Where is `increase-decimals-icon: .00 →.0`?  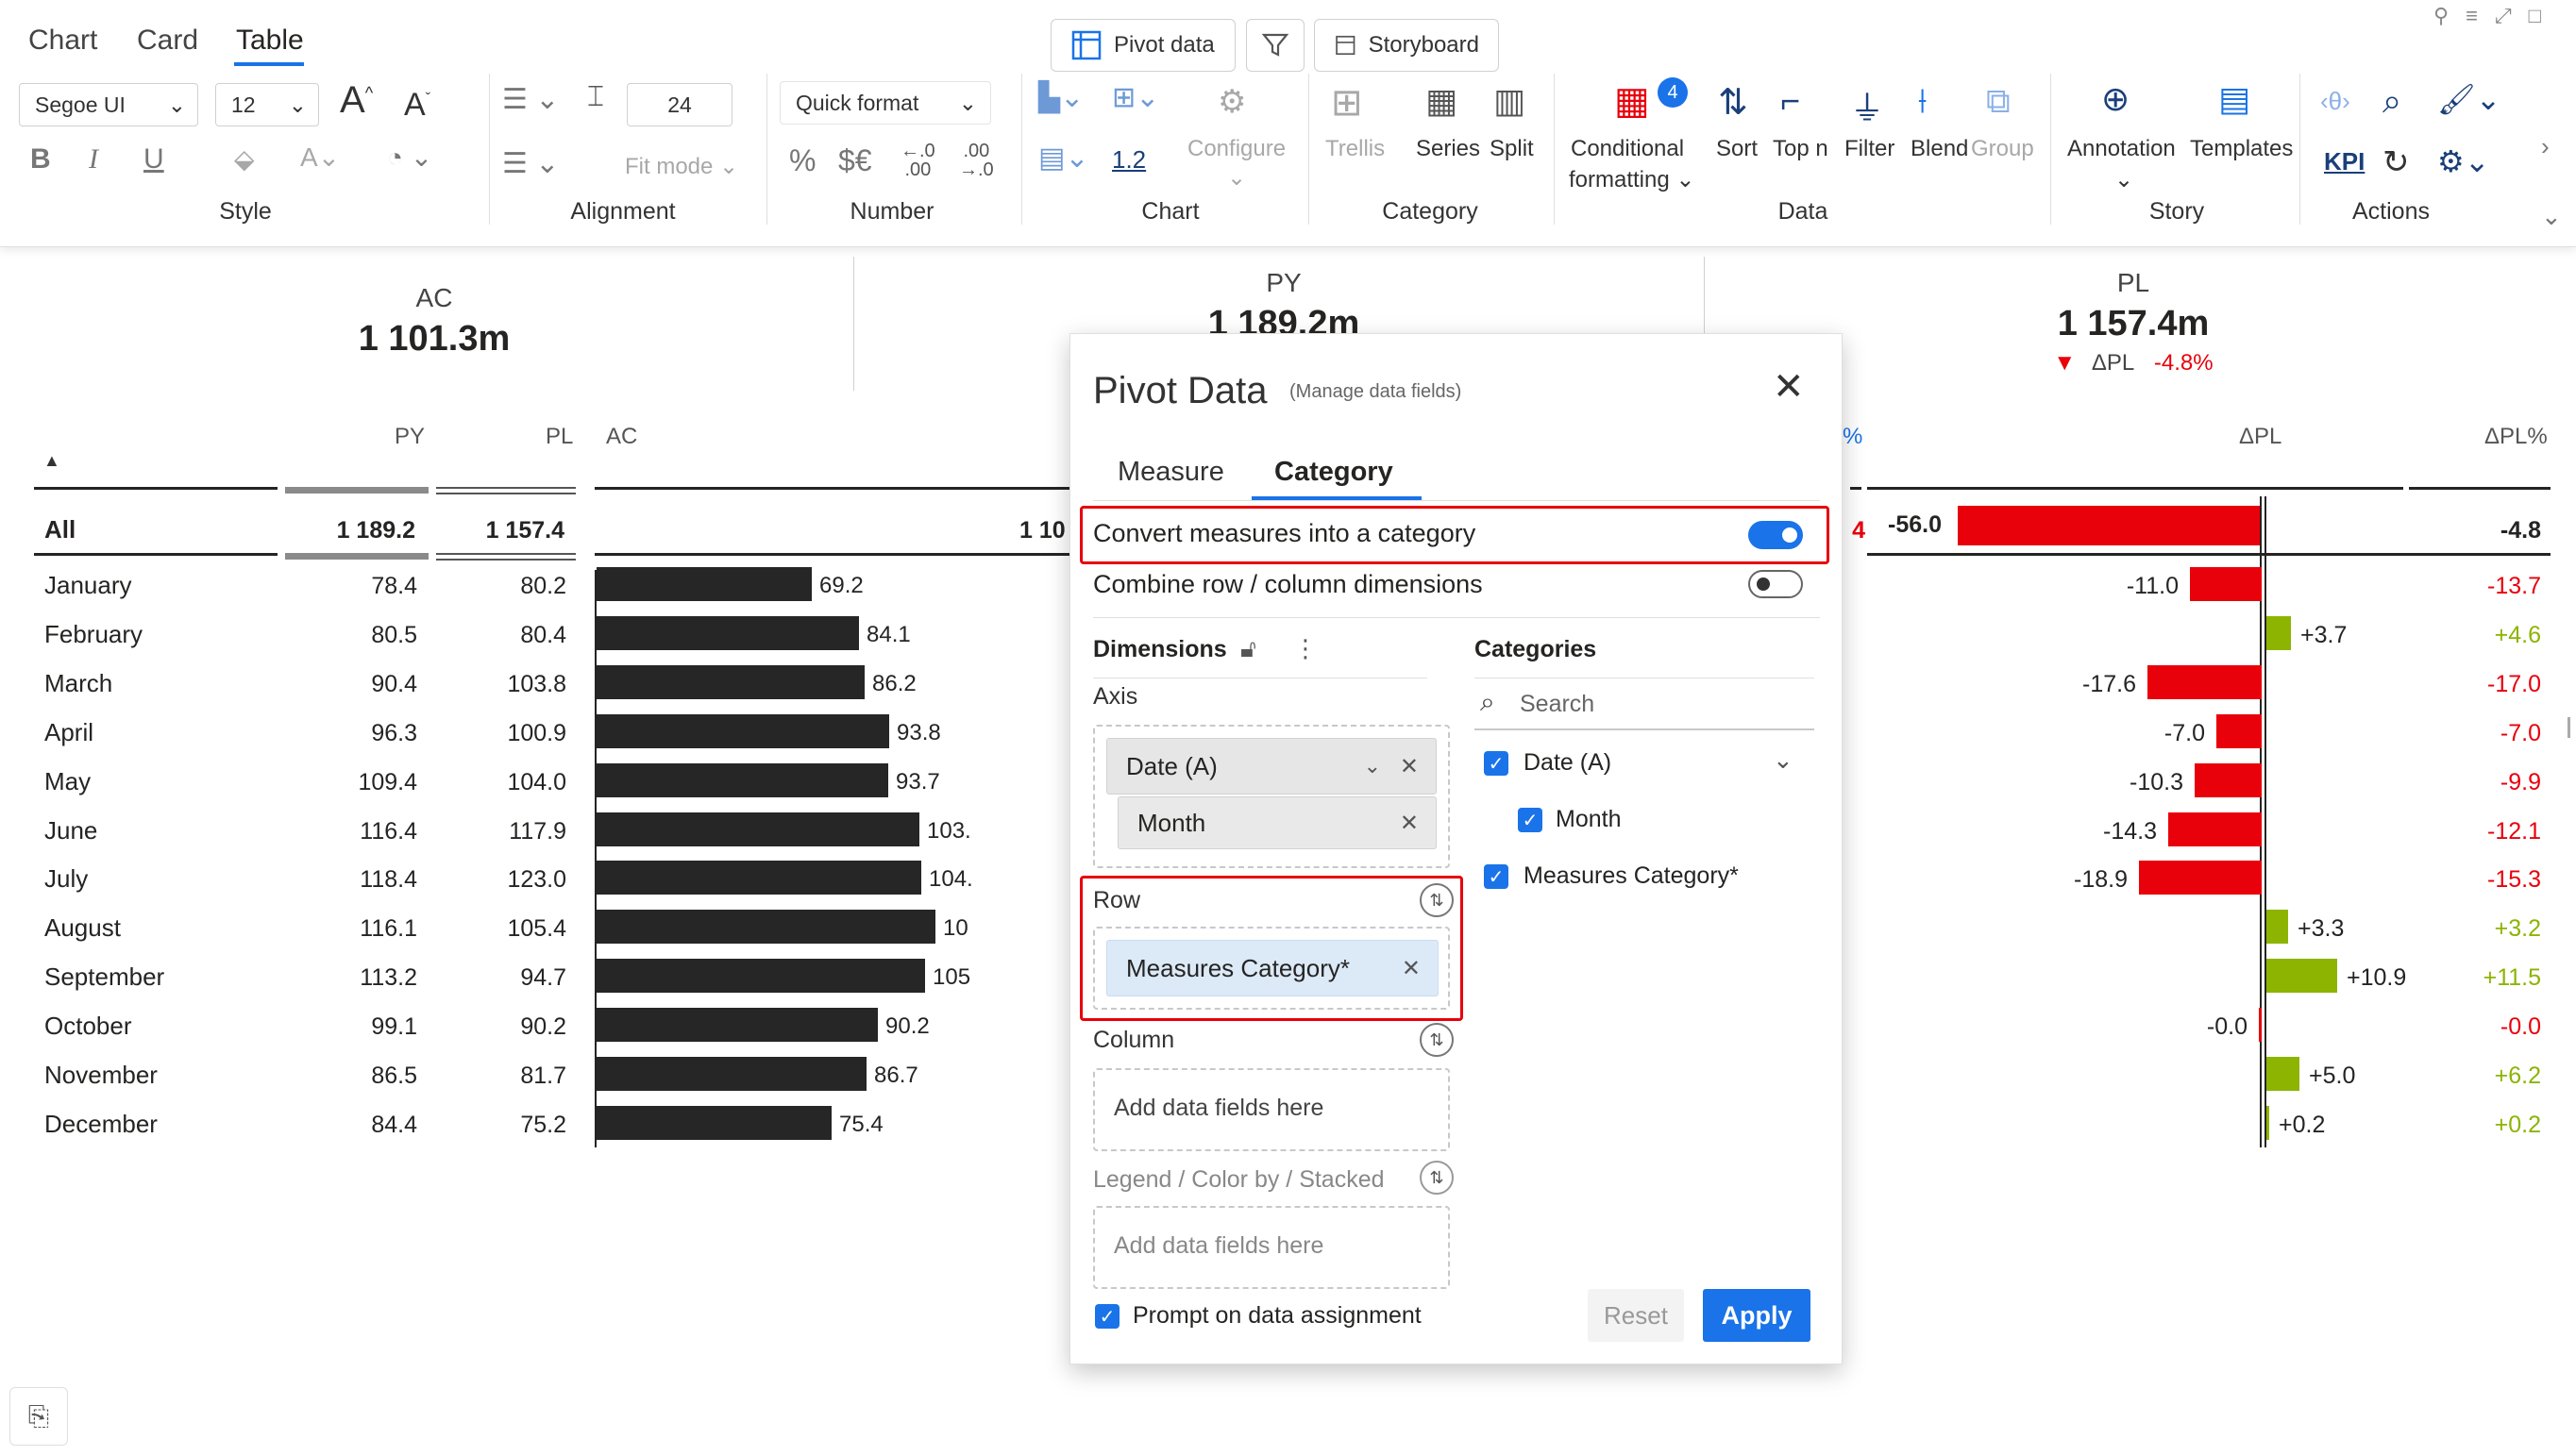 increase-decimals-icon: .00 →.0 is located at coordinates (977, 160).